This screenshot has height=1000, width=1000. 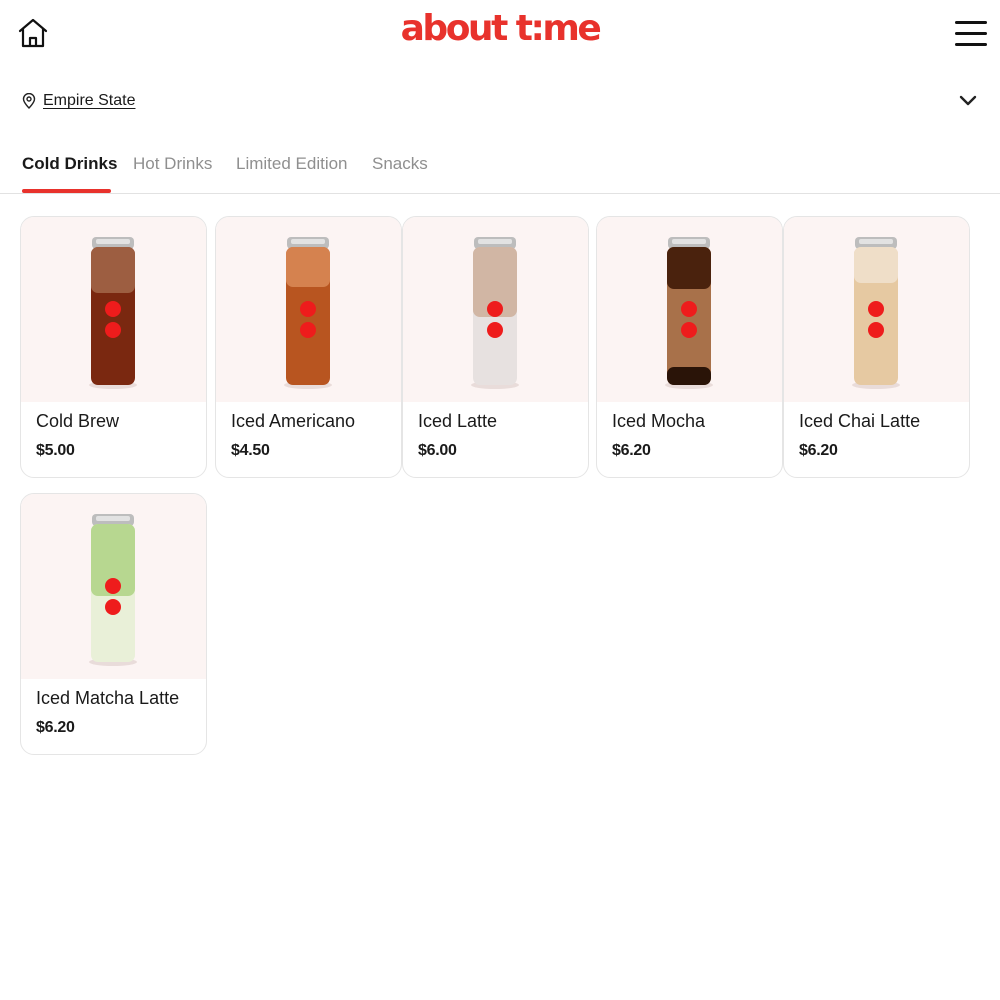 I want to click on chevron-down-icon, so click(x=968, y=100).